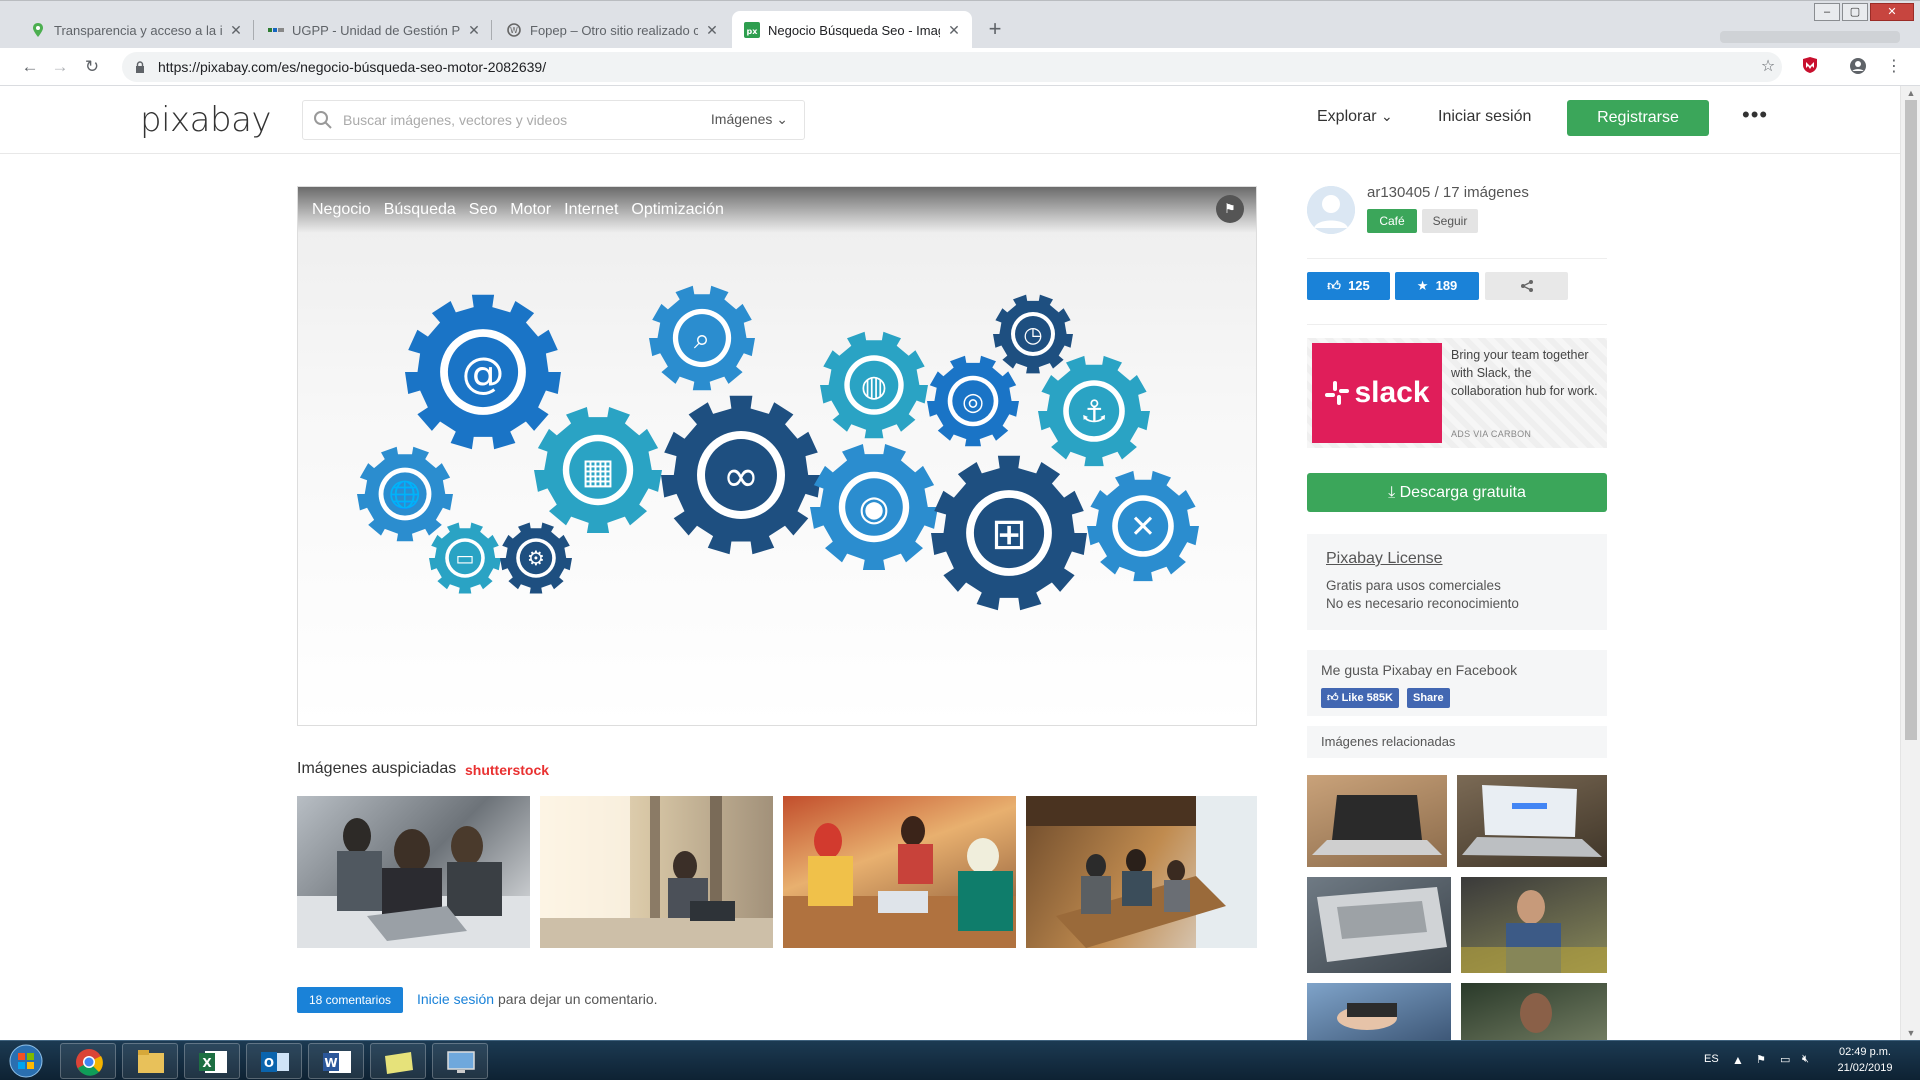 The height and width of the screenshot is (1080, 1920). What do you see at coordinates (507, 770) in the screenshot?
I see `shutterstock-logo: shutterstock` at bounding box center [507, 770].